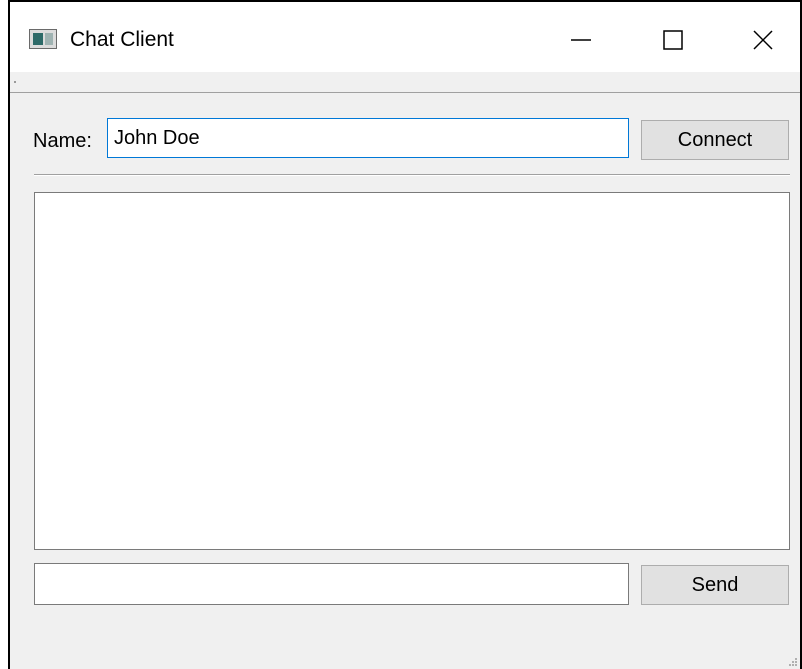  I want to click on window-title: Chat Client, so click(122, 39).